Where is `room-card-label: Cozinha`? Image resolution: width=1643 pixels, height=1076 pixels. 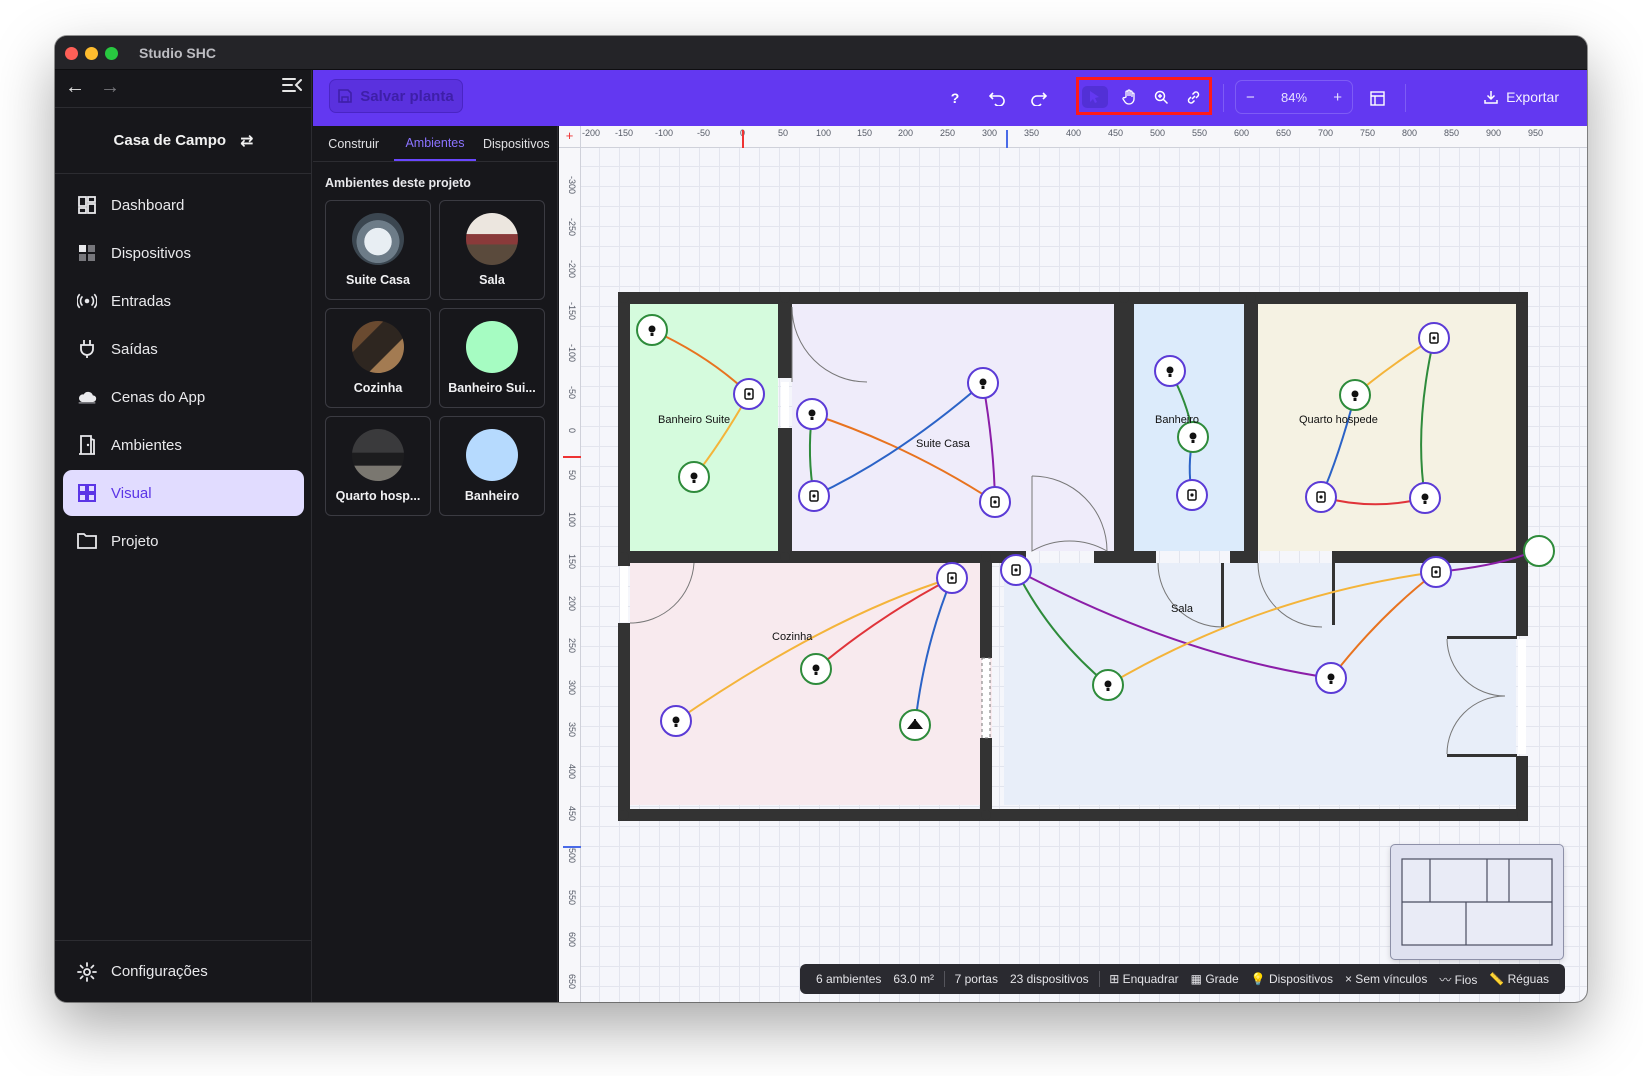 room-card-label: Cozinha is located at coordinates (378, 388).